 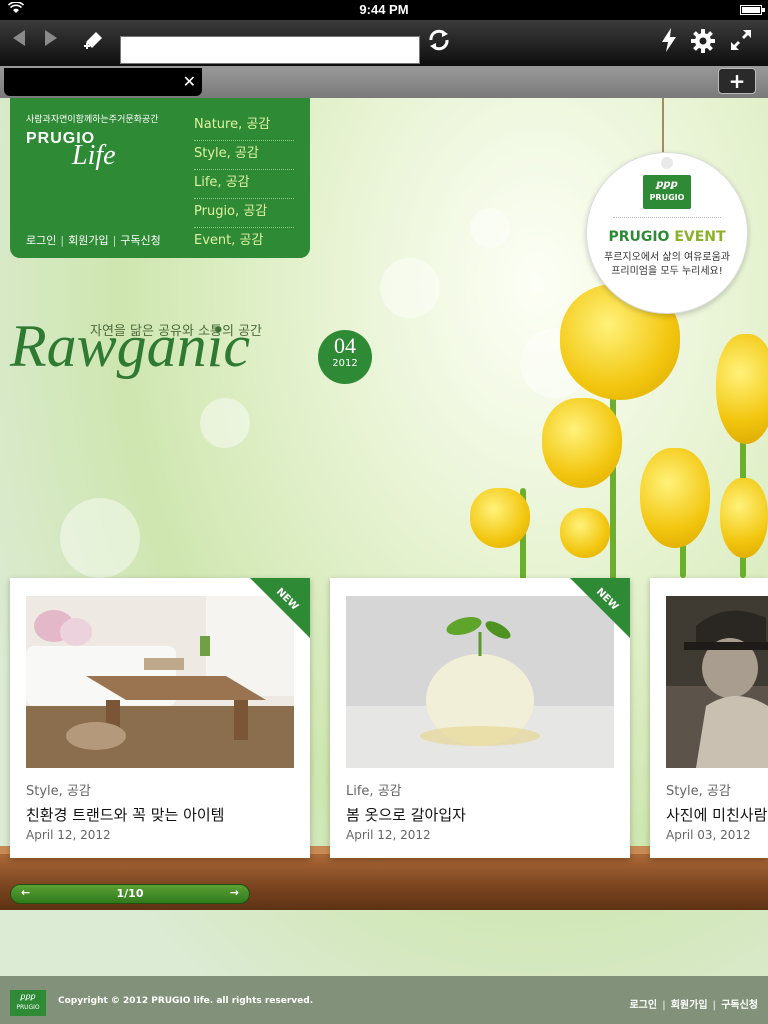 I want to click on fullscreen-icon, so click(x=741, y=42).